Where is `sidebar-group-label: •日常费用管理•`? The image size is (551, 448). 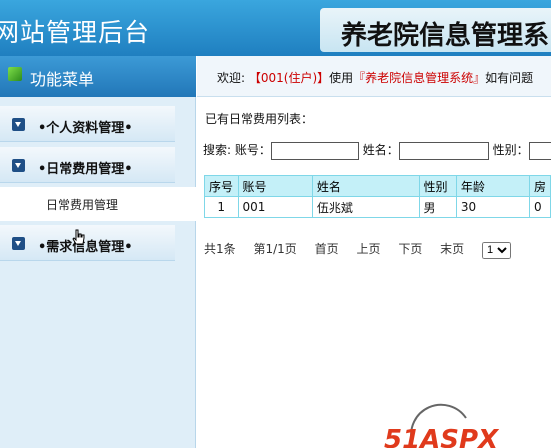
sidebar-group-label: •日常费用管理• is located at coordinates (85, 169).